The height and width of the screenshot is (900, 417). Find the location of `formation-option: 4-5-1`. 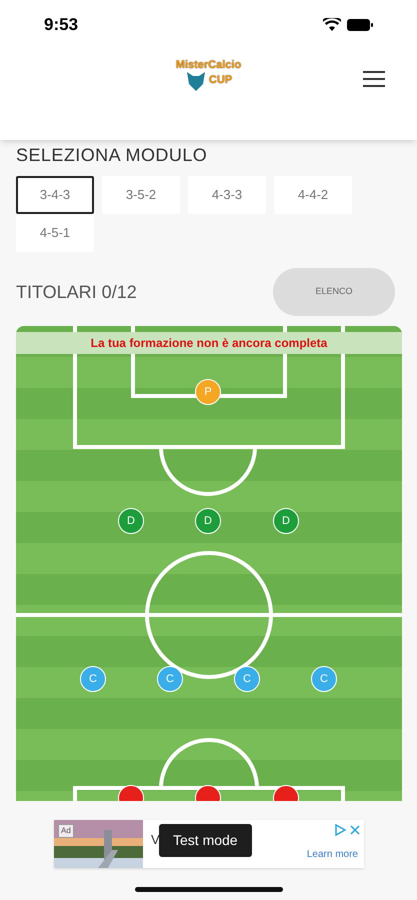

formation-option: 4-5-1 is located at coordinates (55, 233).